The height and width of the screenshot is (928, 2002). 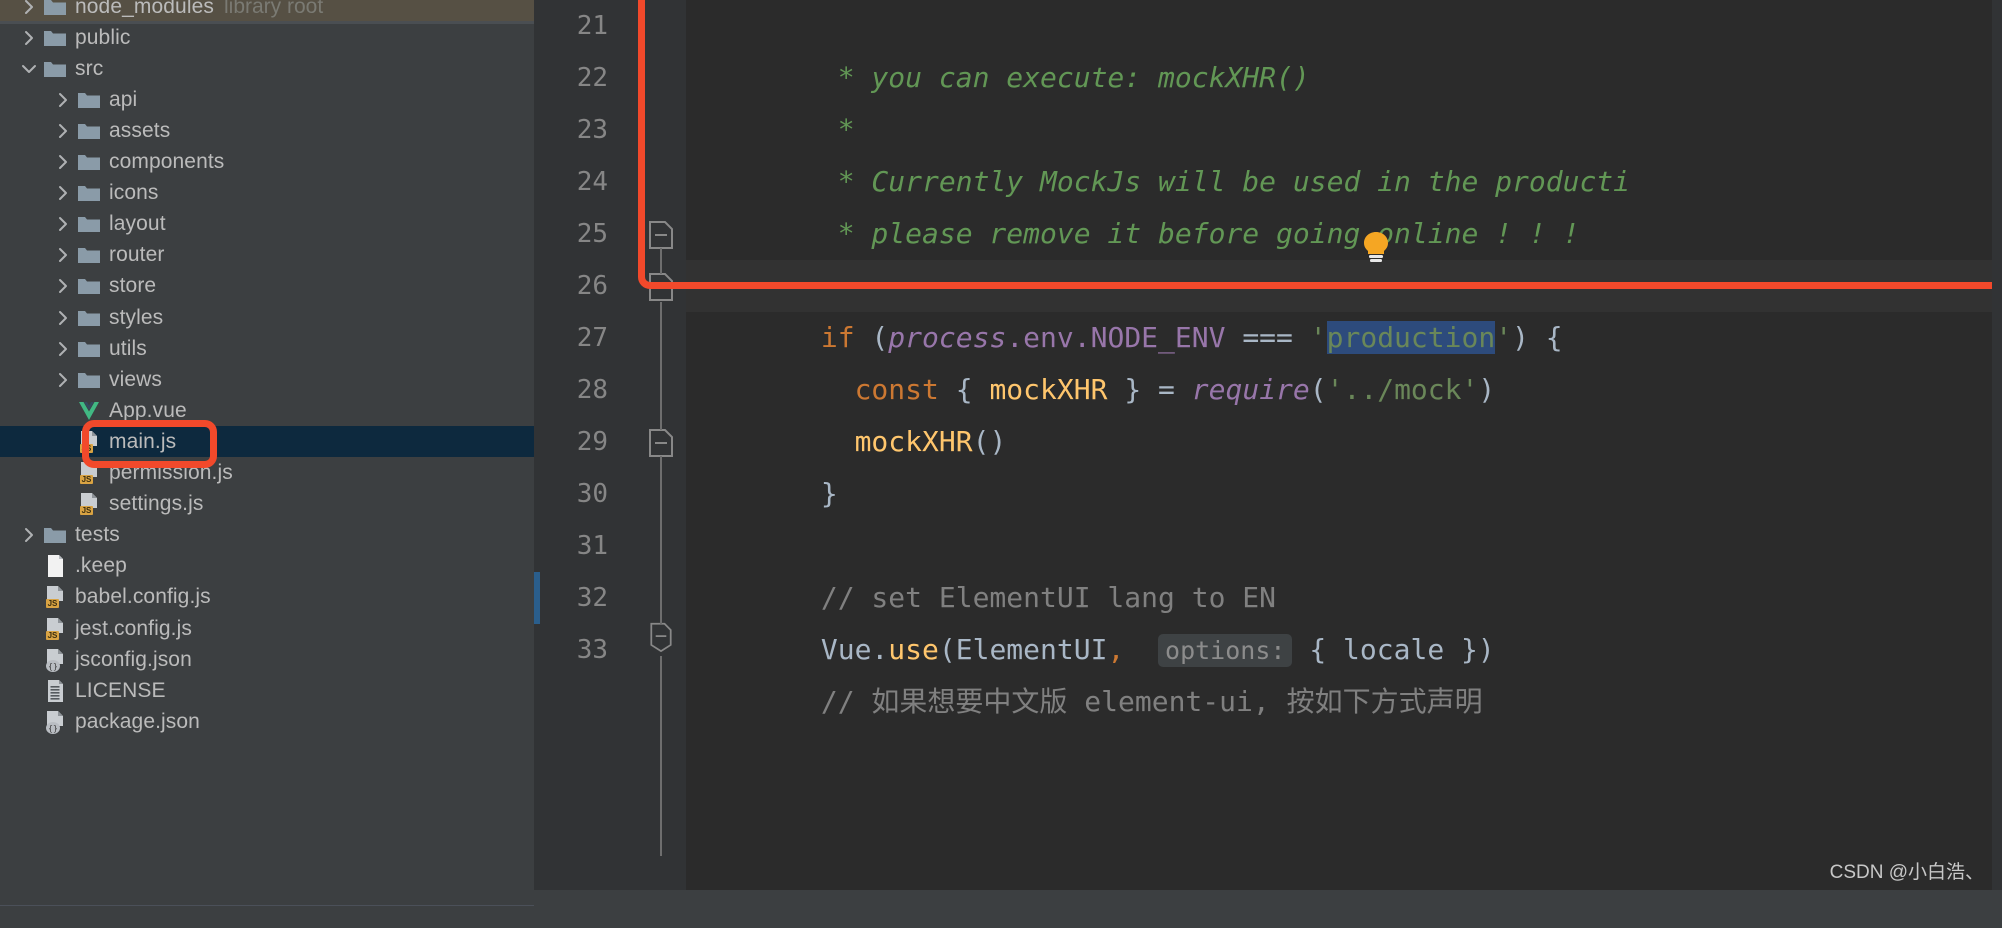 What do you see at coordinates (55, 660) in the screenshot?
I see `json-file-icon: {}` at bounding box center [55, 660].